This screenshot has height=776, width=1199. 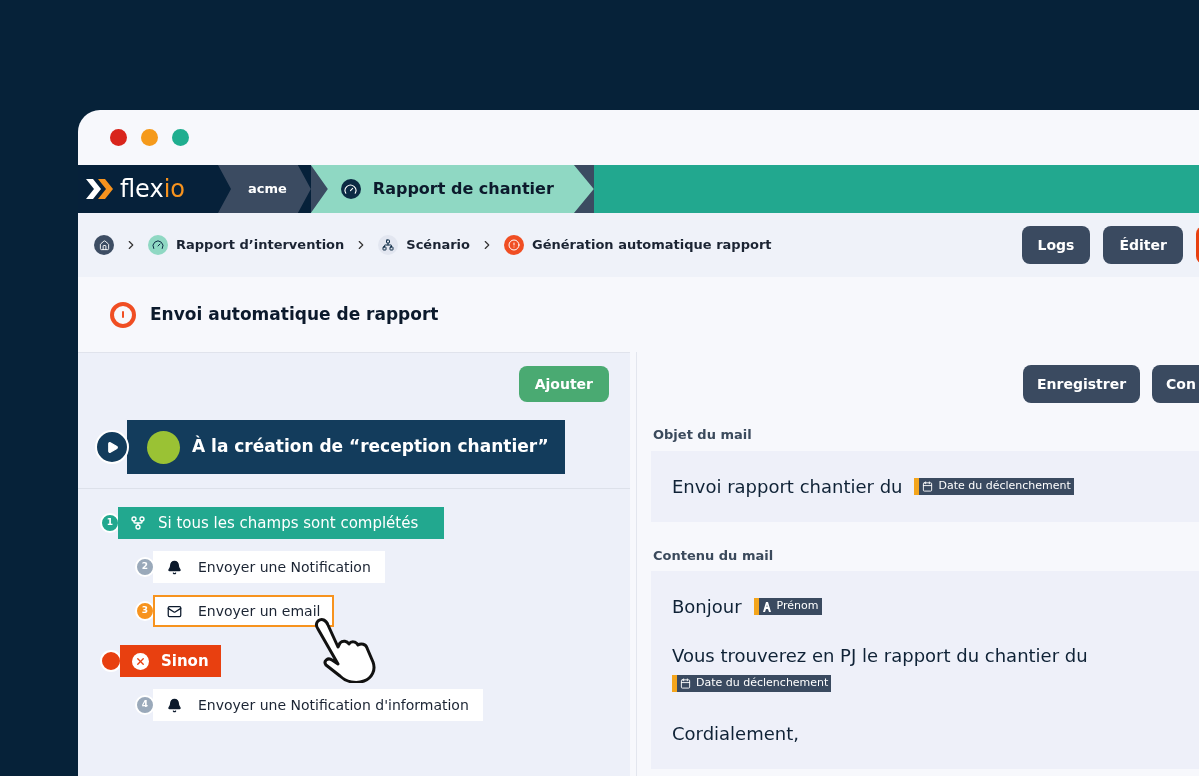 I want to click on action-label: Envoyer une Notification d'information, so click(x=333, y=705).